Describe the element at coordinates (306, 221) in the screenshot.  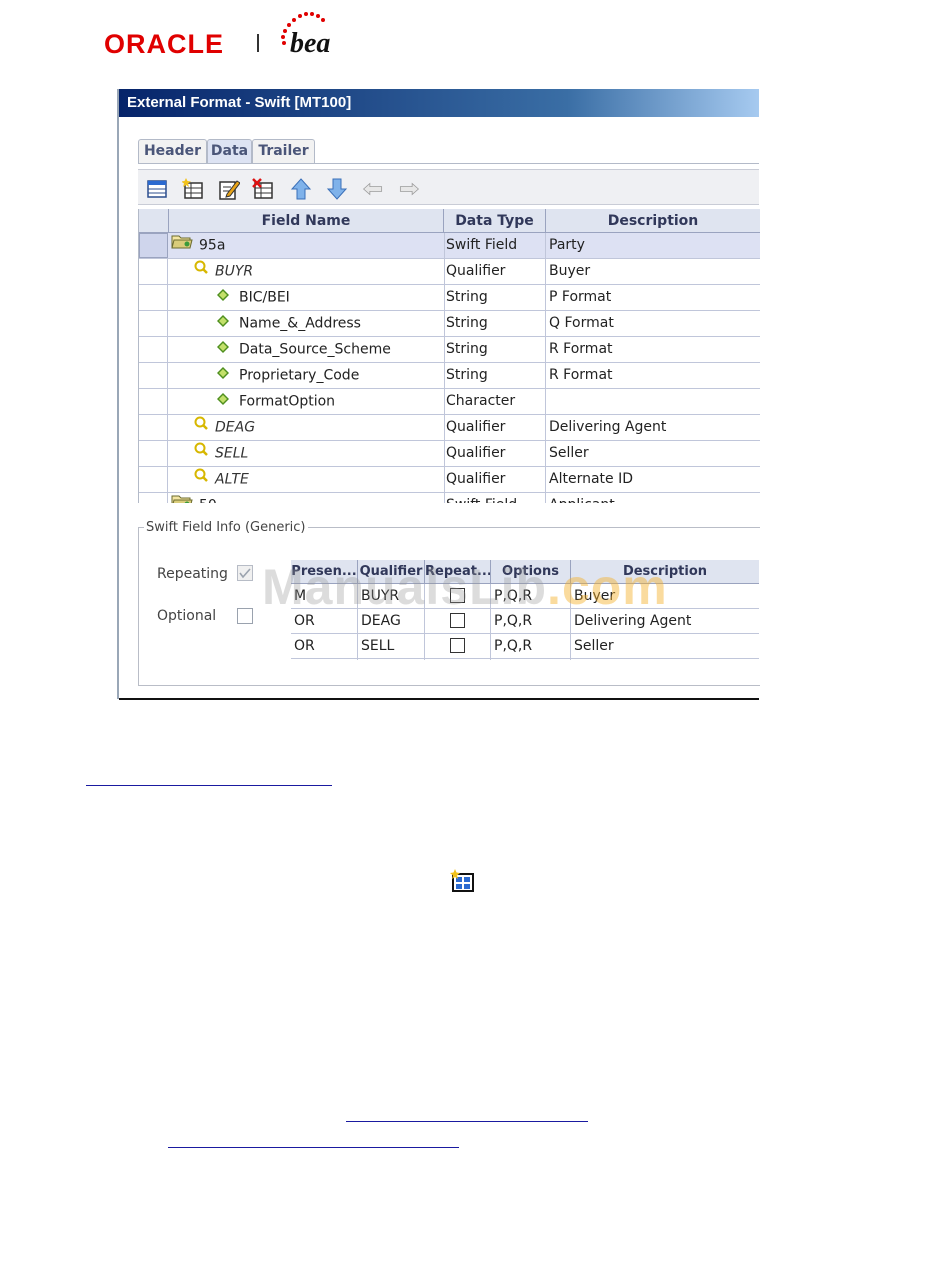
I see `column-header-field-name: Field Name` at that location.